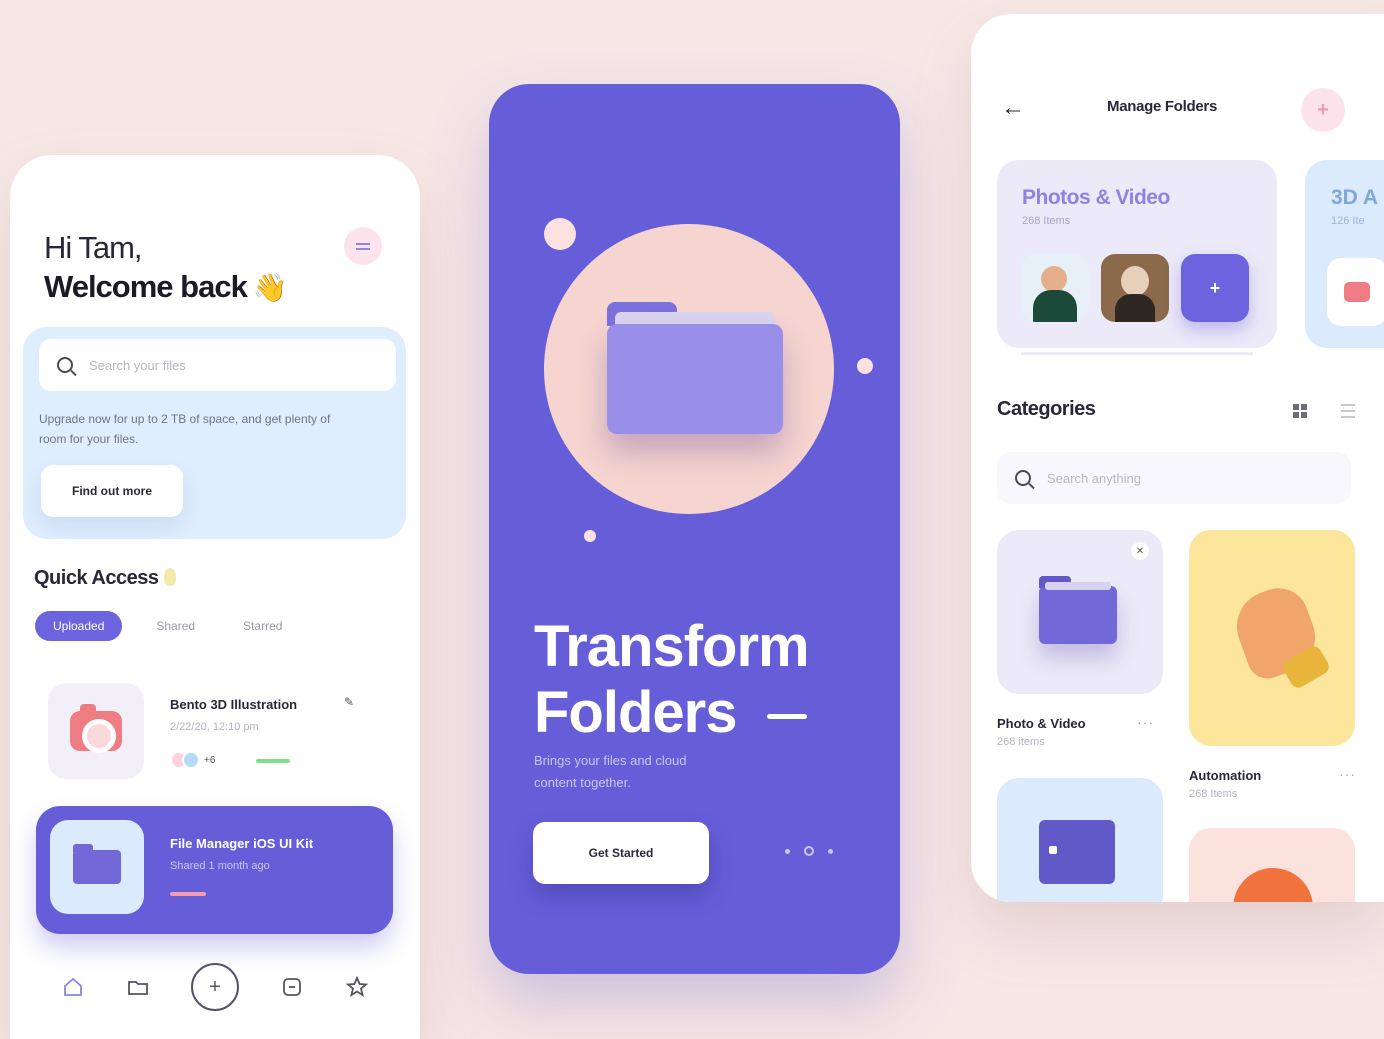 The image size is (1384, 1039). What do you see at coordinates (262, 626) in the screenshot?
I see `tab-starred: Starred` at bounding box center [262, 626].